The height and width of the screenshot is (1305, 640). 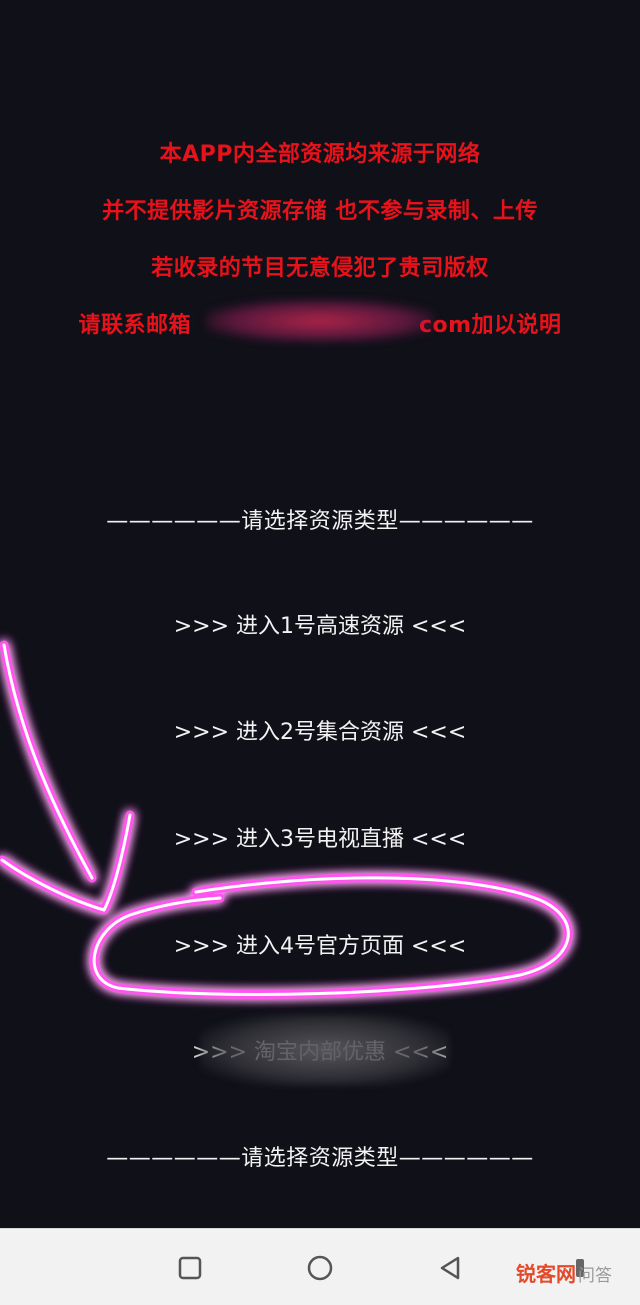 What do you see at coordinates (320, 837) in the screenshot?
I see `menu-item-tv-live: >>> 进入3号电视直播 <<<` at bounding box center [320, 837].